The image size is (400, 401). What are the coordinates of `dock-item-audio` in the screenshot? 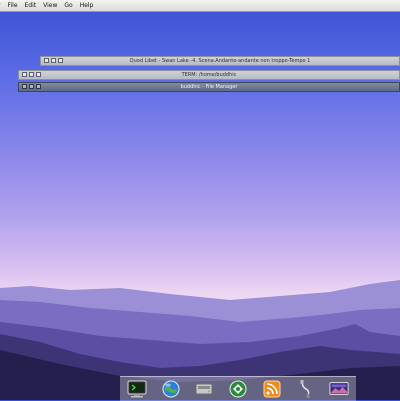 It's located at (305, 389).